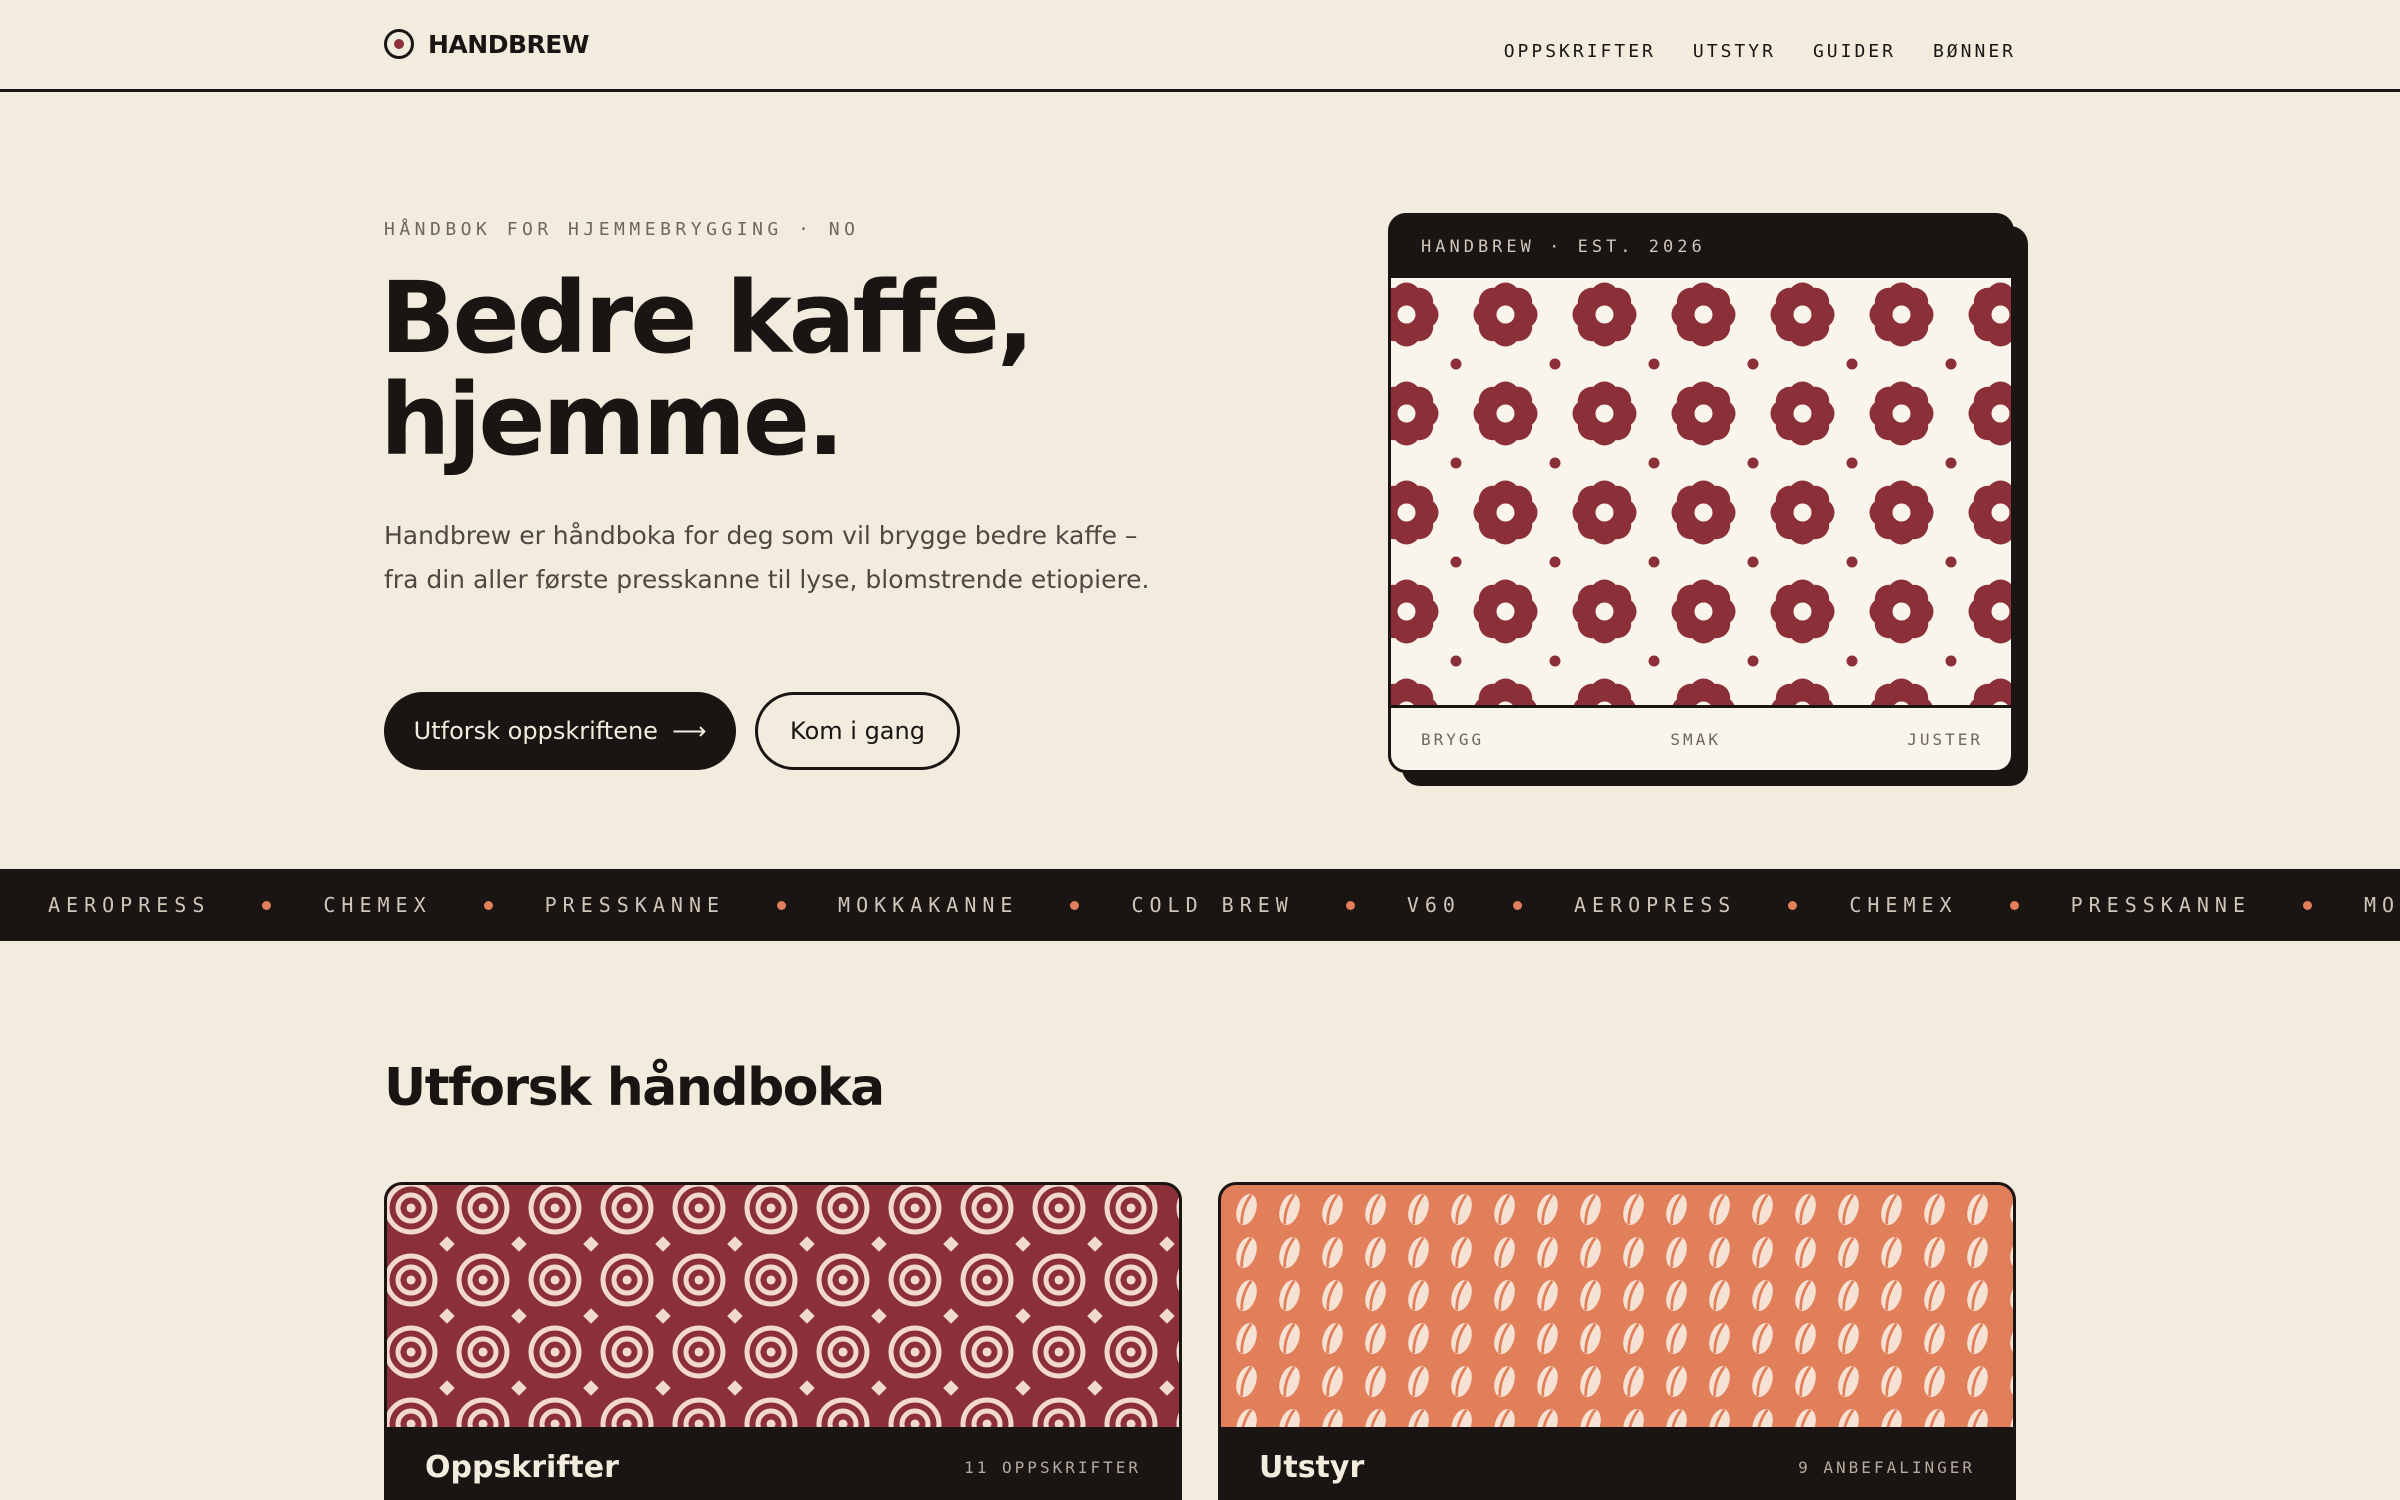 Image resolution: width=2400 pixels, height=1500 pixels. I want to click on target-circle-icon, so click(399, 44).